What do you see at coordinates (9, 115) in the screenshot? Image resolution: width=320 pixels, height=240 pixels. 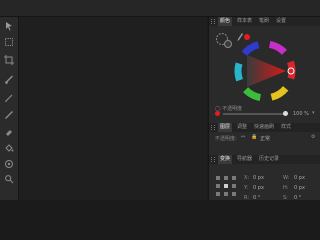 I see `pencil-icon` at bounding box center [9, 115].